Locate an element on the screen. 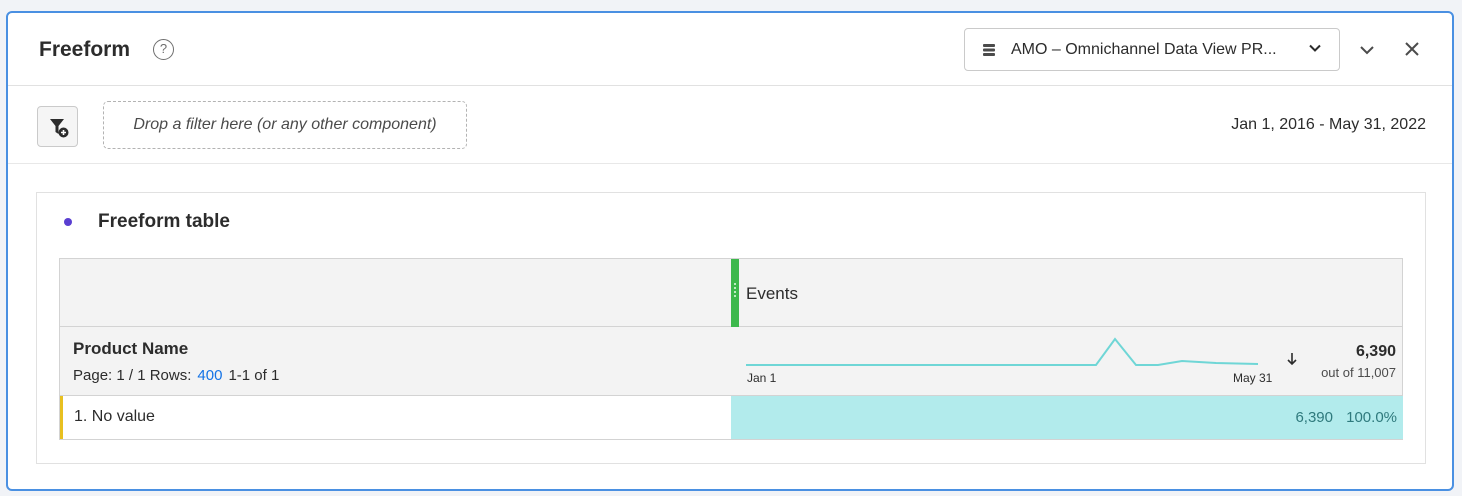 The height and width of the screenshot is (496, 1462). sparkline-end-label: May 31 is located at coordinates (1253, 378).